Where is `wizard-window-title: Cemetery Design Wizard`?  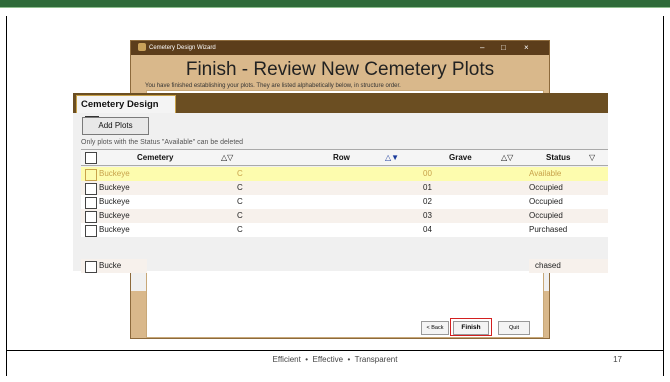 wizard-window-title: Cemetery Design Wizard is located at coordinates (182, 48).